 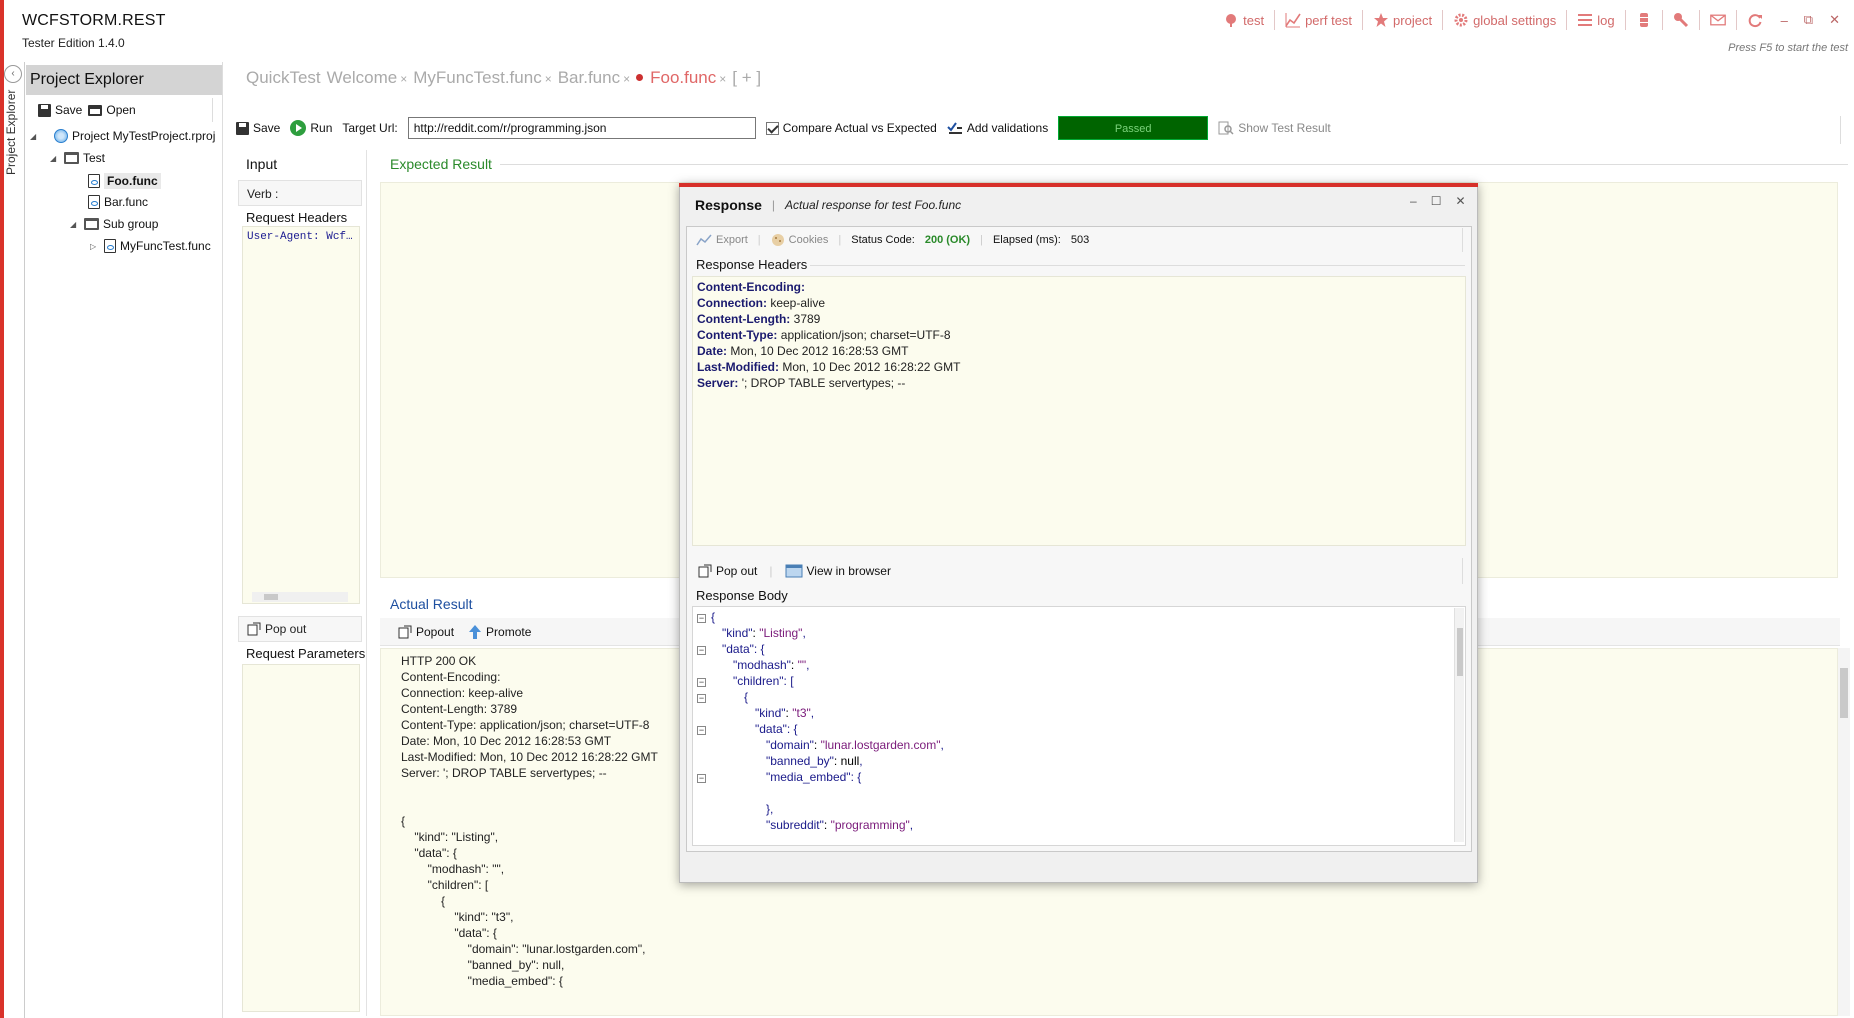 I want to click on tab-bar: Bar.func ×, so click(x=594, y=78).